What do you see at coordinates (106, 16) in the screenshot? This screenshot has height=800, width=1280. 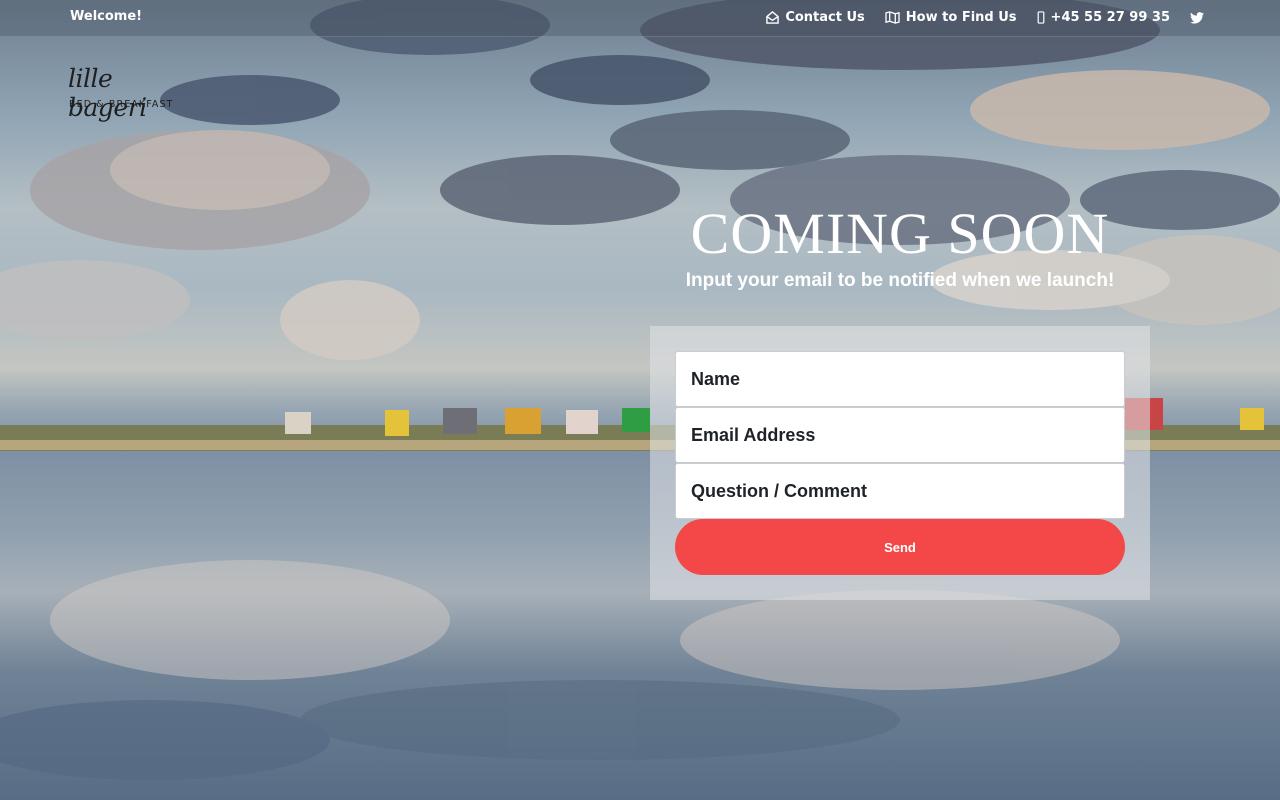 I see `welcome-text: Welcome!` at bounding box center [106, 16].